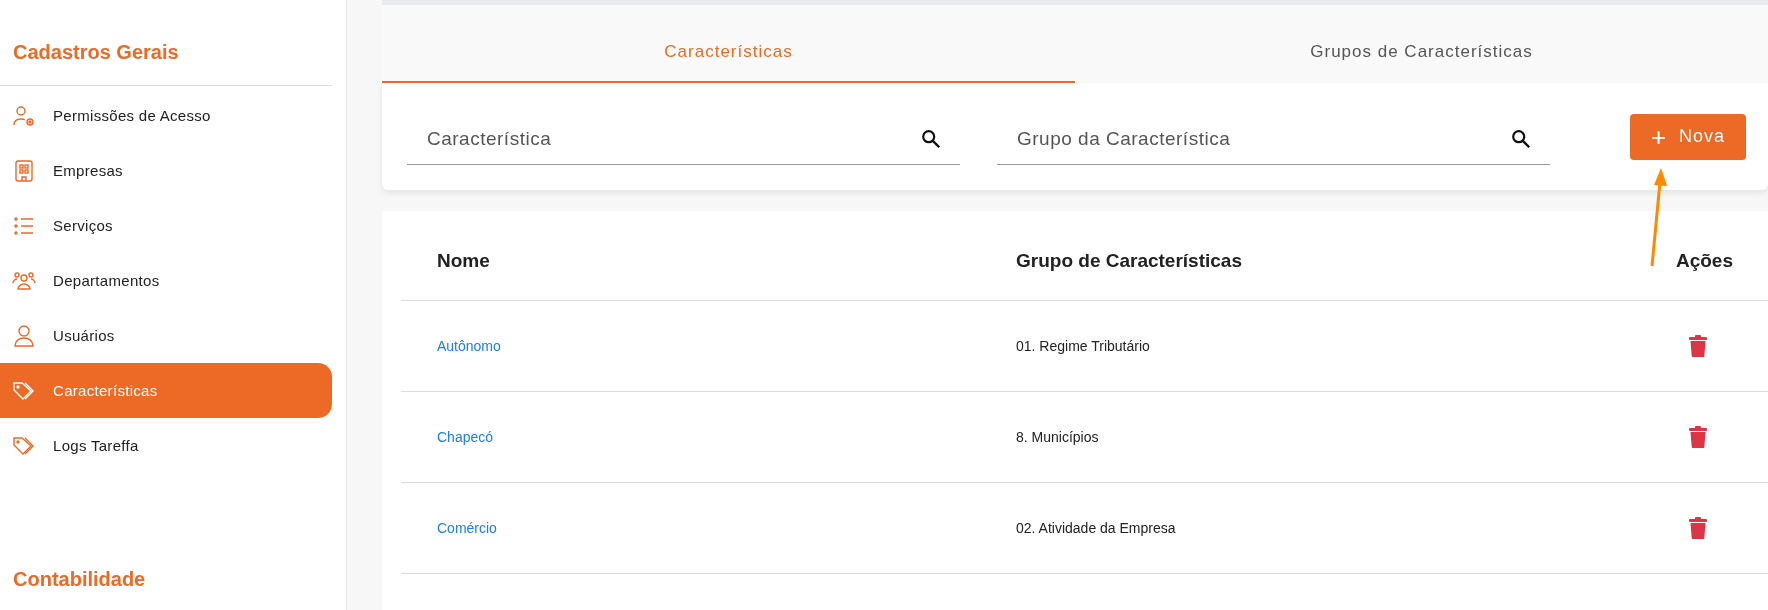  What do you see at coordinates (469, 346) in the screenshot?
I see `name-link: Autônomo` at bounding box center [469, 346].